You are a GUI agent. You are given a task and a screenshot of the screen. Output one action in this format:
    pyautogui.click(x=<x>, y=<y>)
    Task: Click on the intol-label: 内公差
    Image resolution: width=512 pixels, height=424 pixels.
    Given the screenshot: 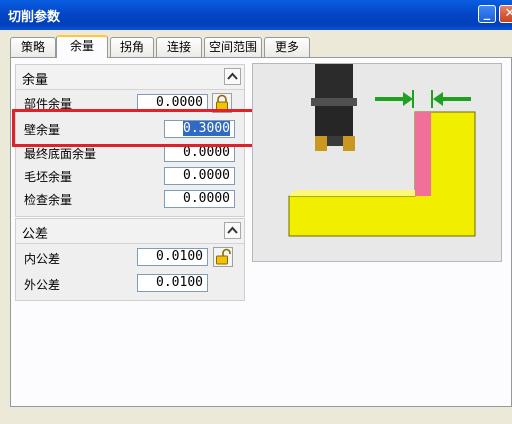 What is the action you would take?
    pyautogui.click(x=42, y=259)
    